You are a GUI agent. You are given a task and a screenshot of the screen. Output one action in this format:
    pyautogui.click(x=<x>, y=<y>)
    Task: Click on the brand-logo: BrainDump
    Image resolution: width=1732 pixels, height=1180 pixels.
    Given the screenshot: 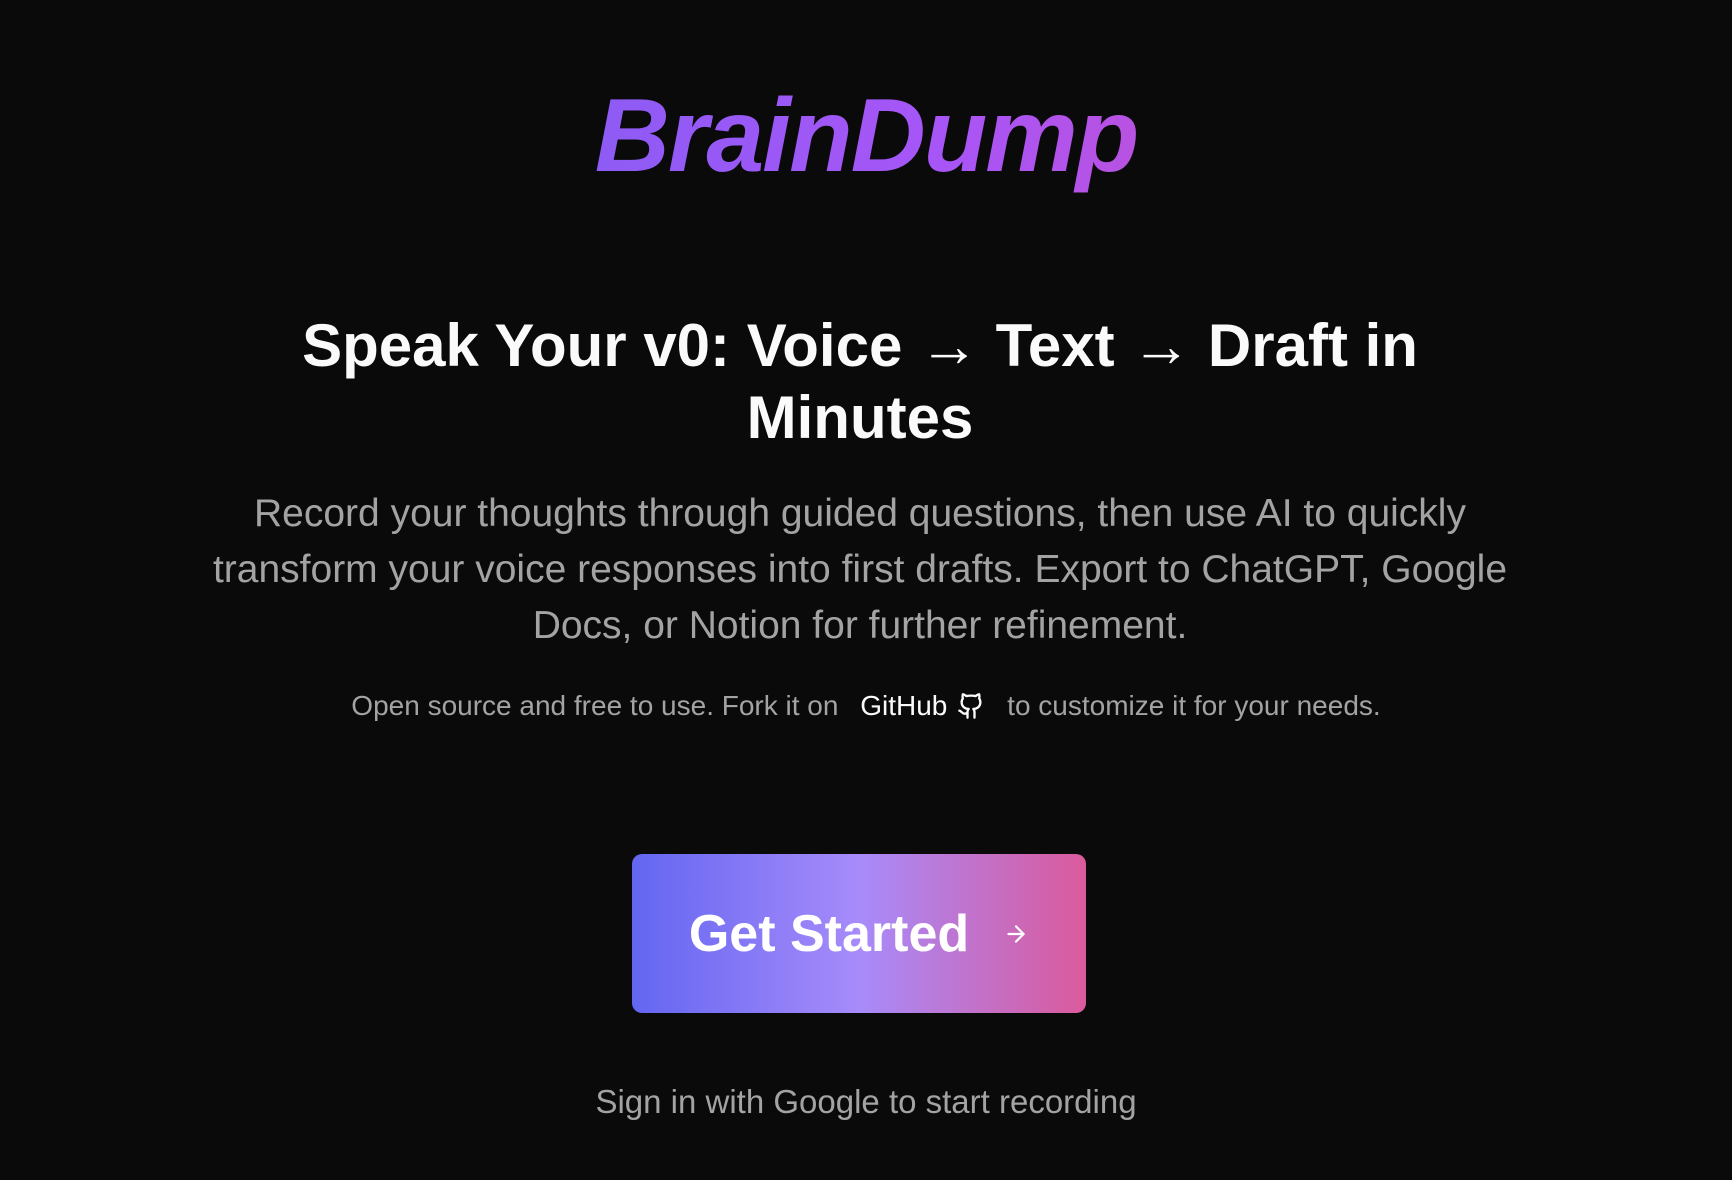 What is the action you would take?
    pyautogui.click(x=866, y=136)
    